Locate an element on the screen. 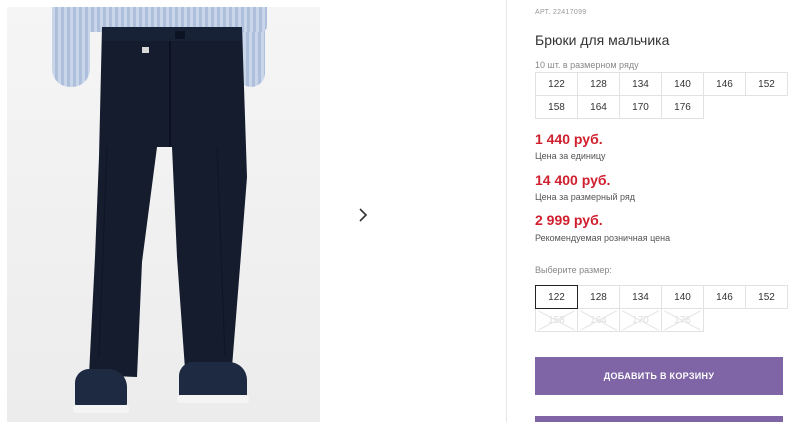 The image size is (800, 422). shoe-left is located at coordinates (101, 389).